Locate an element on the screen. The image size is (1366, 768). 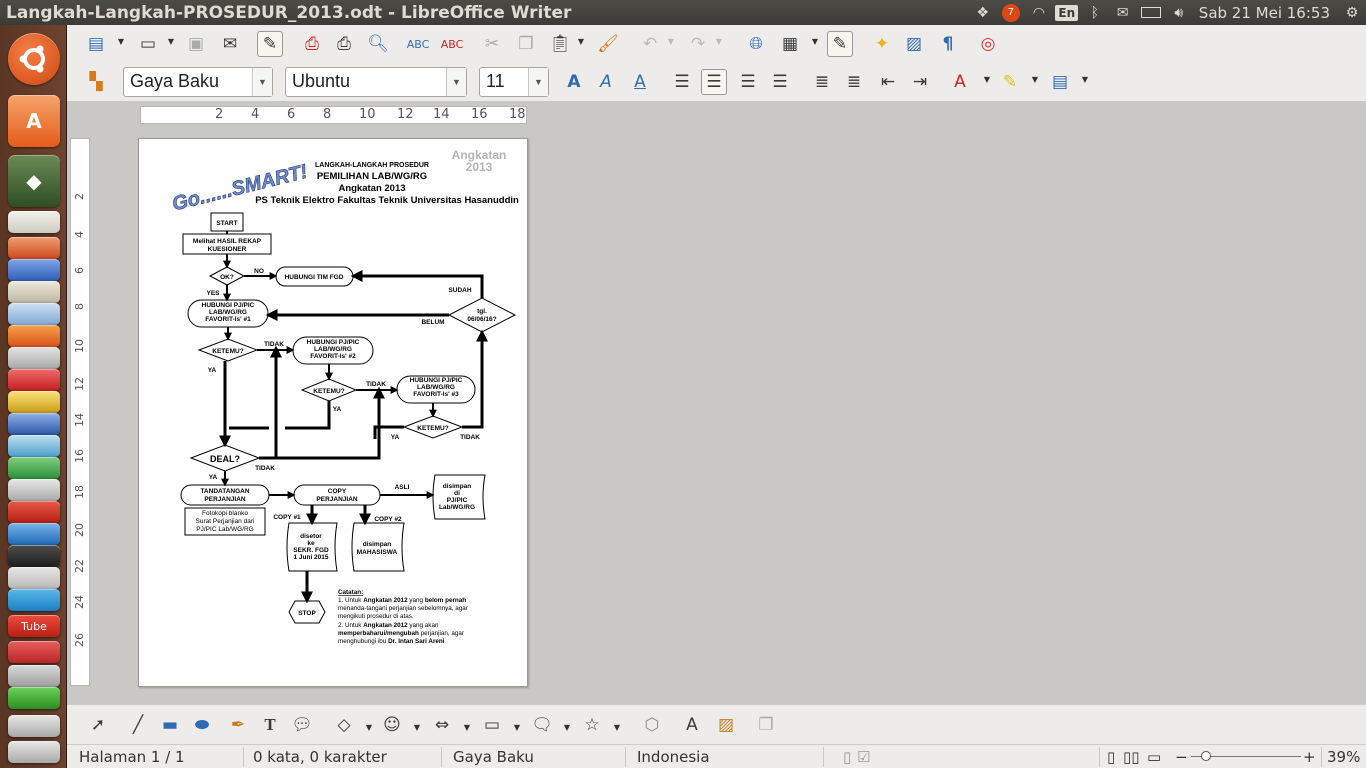
fontwork-icon: A is located at coordinates (692, 725).